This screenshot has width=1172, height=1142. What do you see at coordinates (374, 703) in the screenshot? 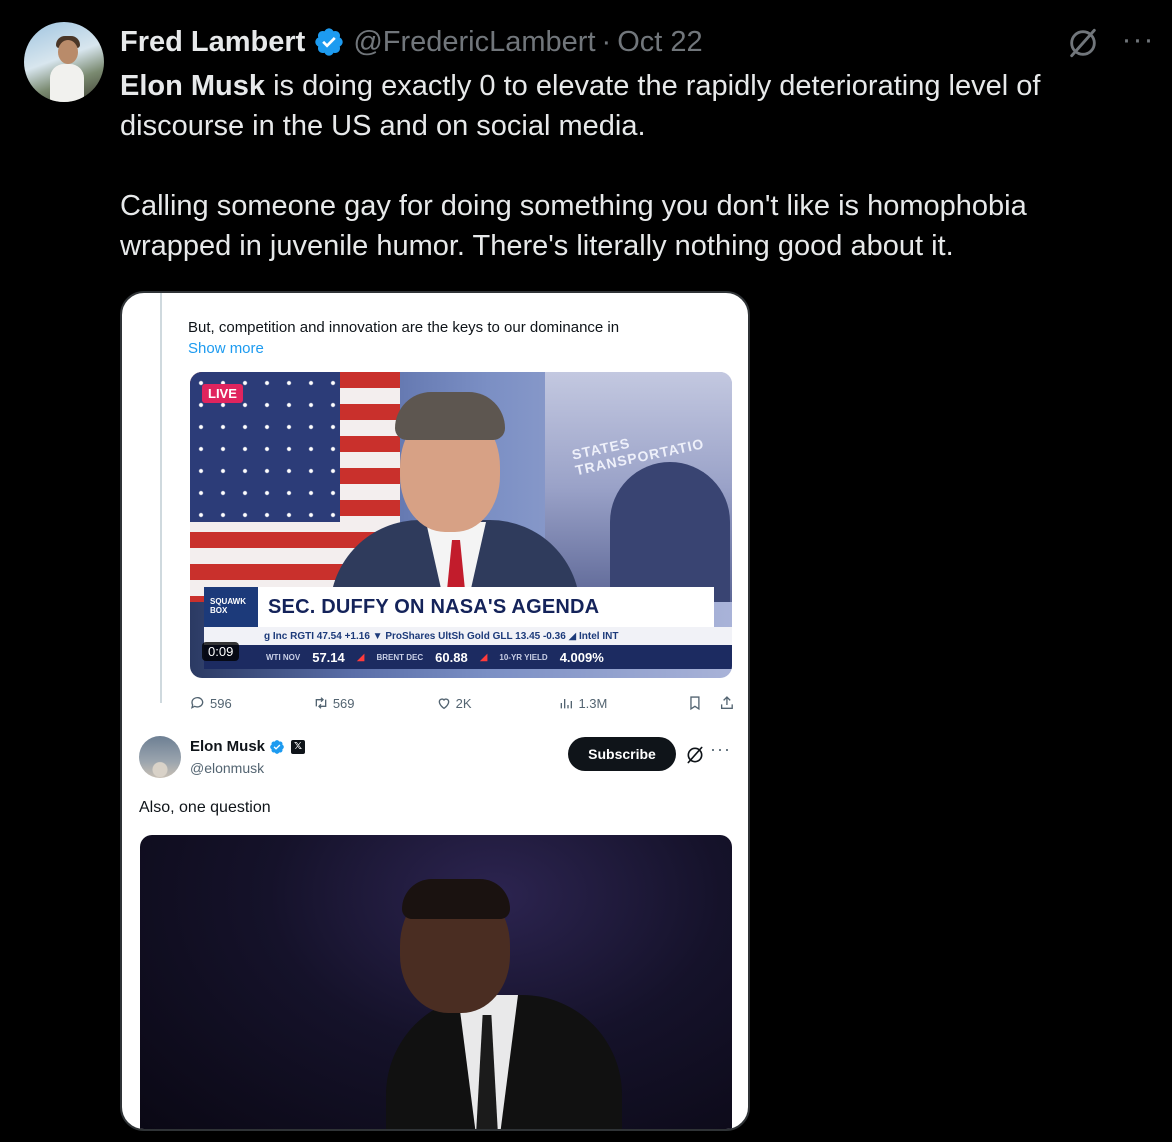
I see `repost-action: 569` at bounding box center [374, 703].